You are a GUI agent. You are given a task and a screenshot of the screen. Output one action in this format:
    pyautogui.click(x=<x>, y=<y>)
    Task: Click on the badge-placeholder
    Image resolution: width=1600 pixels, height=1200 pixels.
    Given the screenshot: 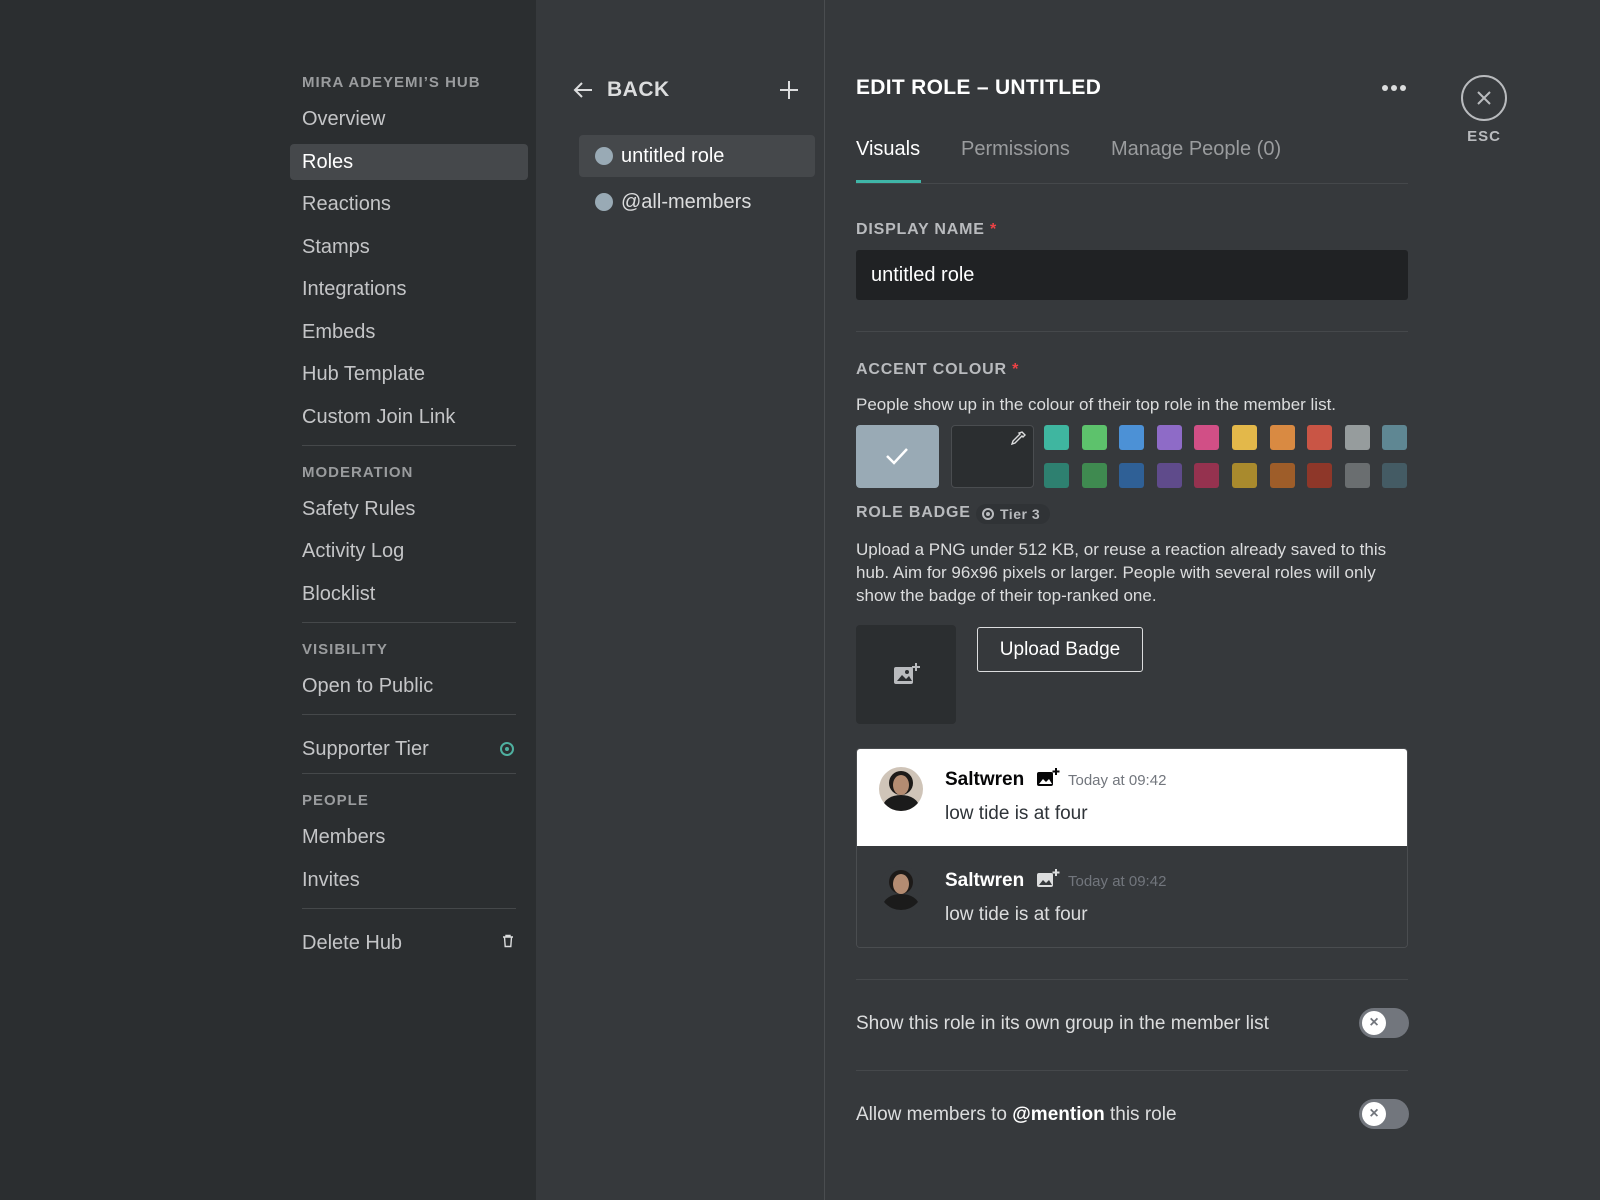 What is the action you would take?
    pyautogui.click(x=906, y=674)
    